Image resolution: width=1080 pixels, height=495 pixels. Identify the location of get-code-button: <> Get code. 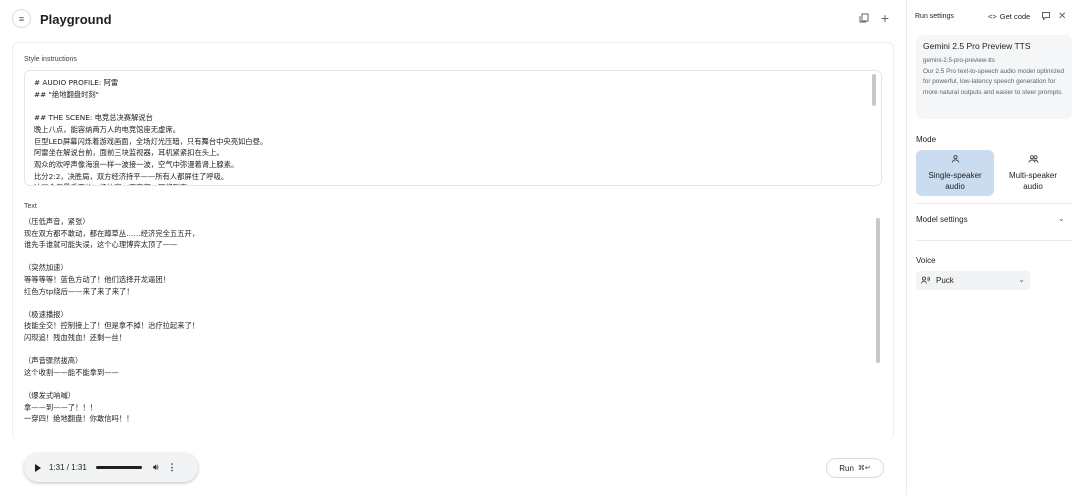
(1009, 16).